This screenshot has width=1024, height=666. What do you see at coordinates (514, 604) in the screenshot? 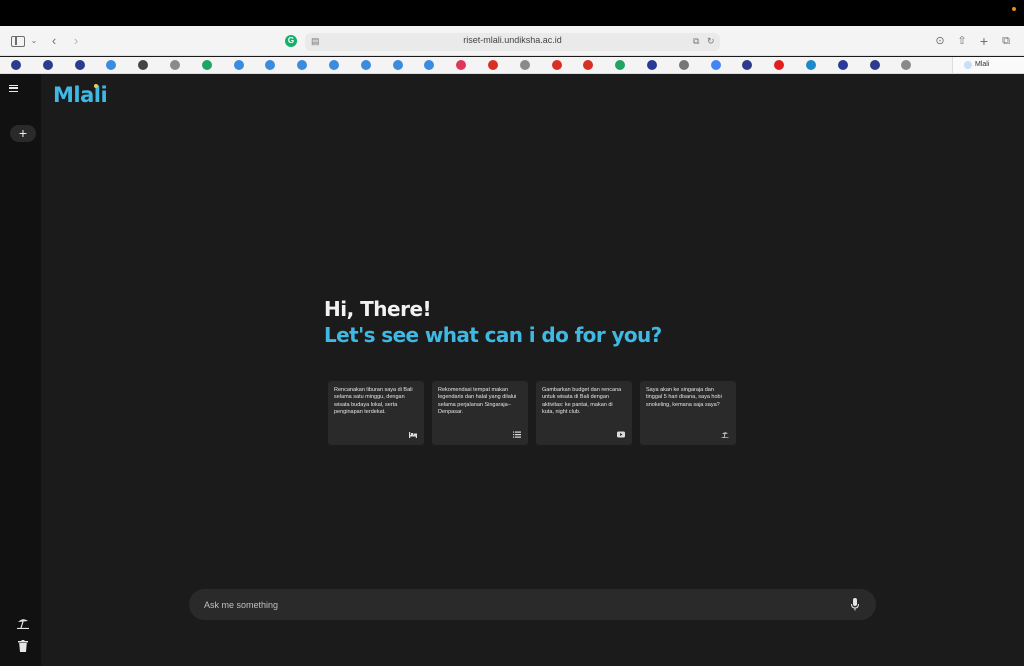
I see `ask-input` at bounding box center [514, 604].